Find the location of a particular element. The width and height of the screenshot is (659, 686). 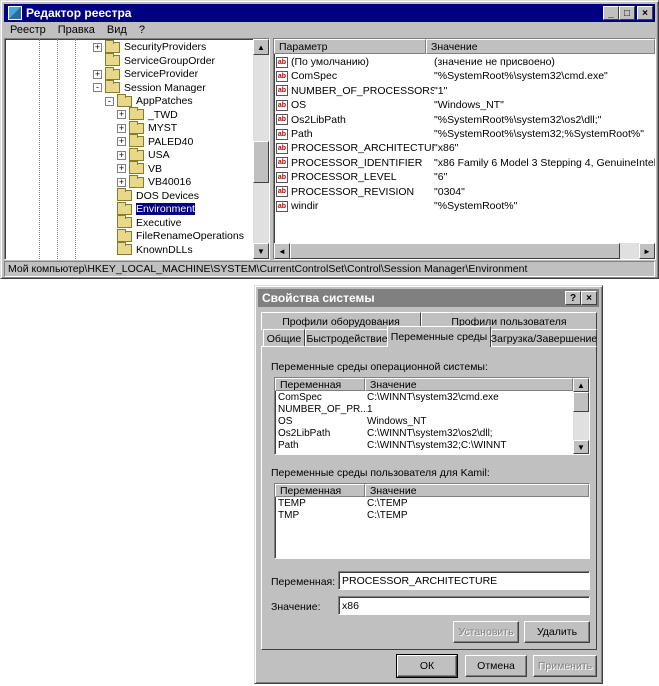

tree-item: + PALED40 is located at coordinates (155, 141).